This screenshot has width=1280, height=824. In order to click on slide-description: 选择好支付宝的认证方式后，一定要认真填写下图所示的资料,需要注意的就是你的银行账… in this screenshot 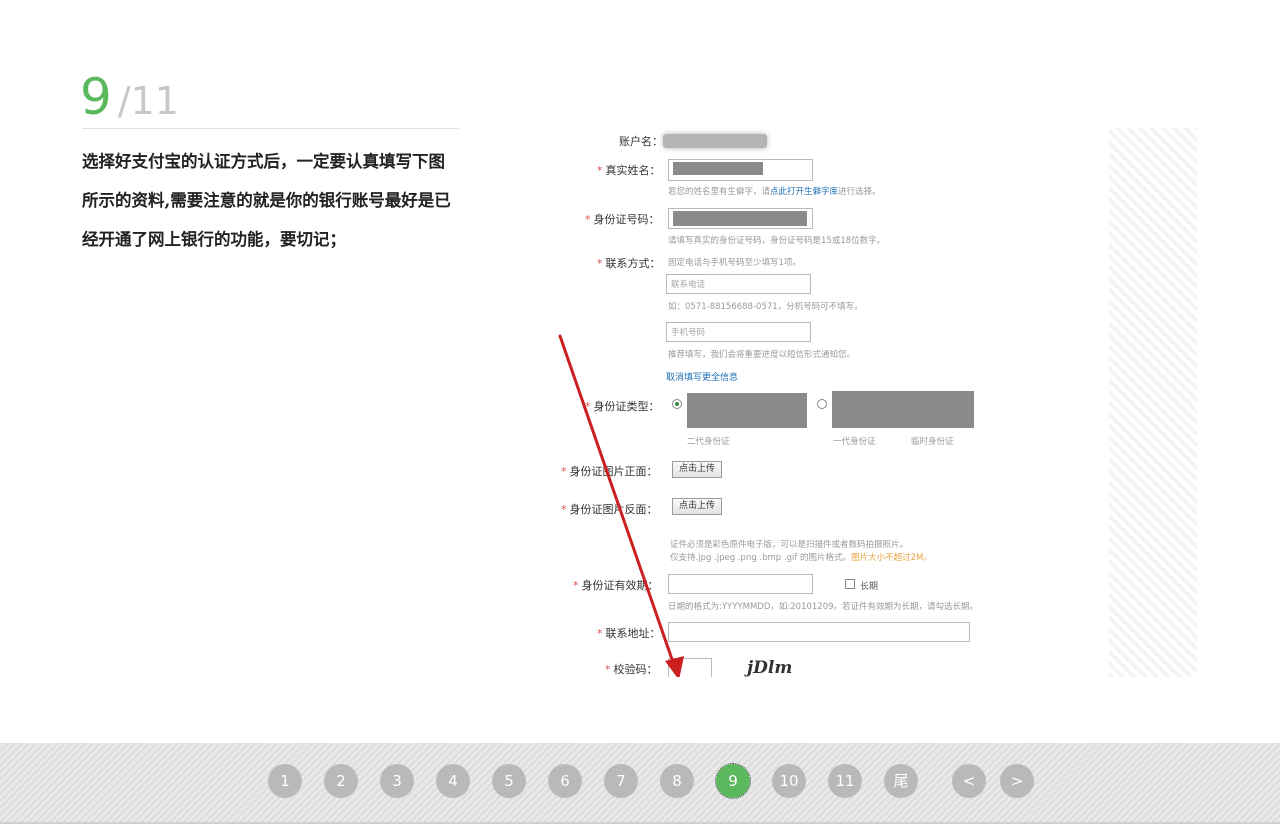, I will do `click(266, 200)`.